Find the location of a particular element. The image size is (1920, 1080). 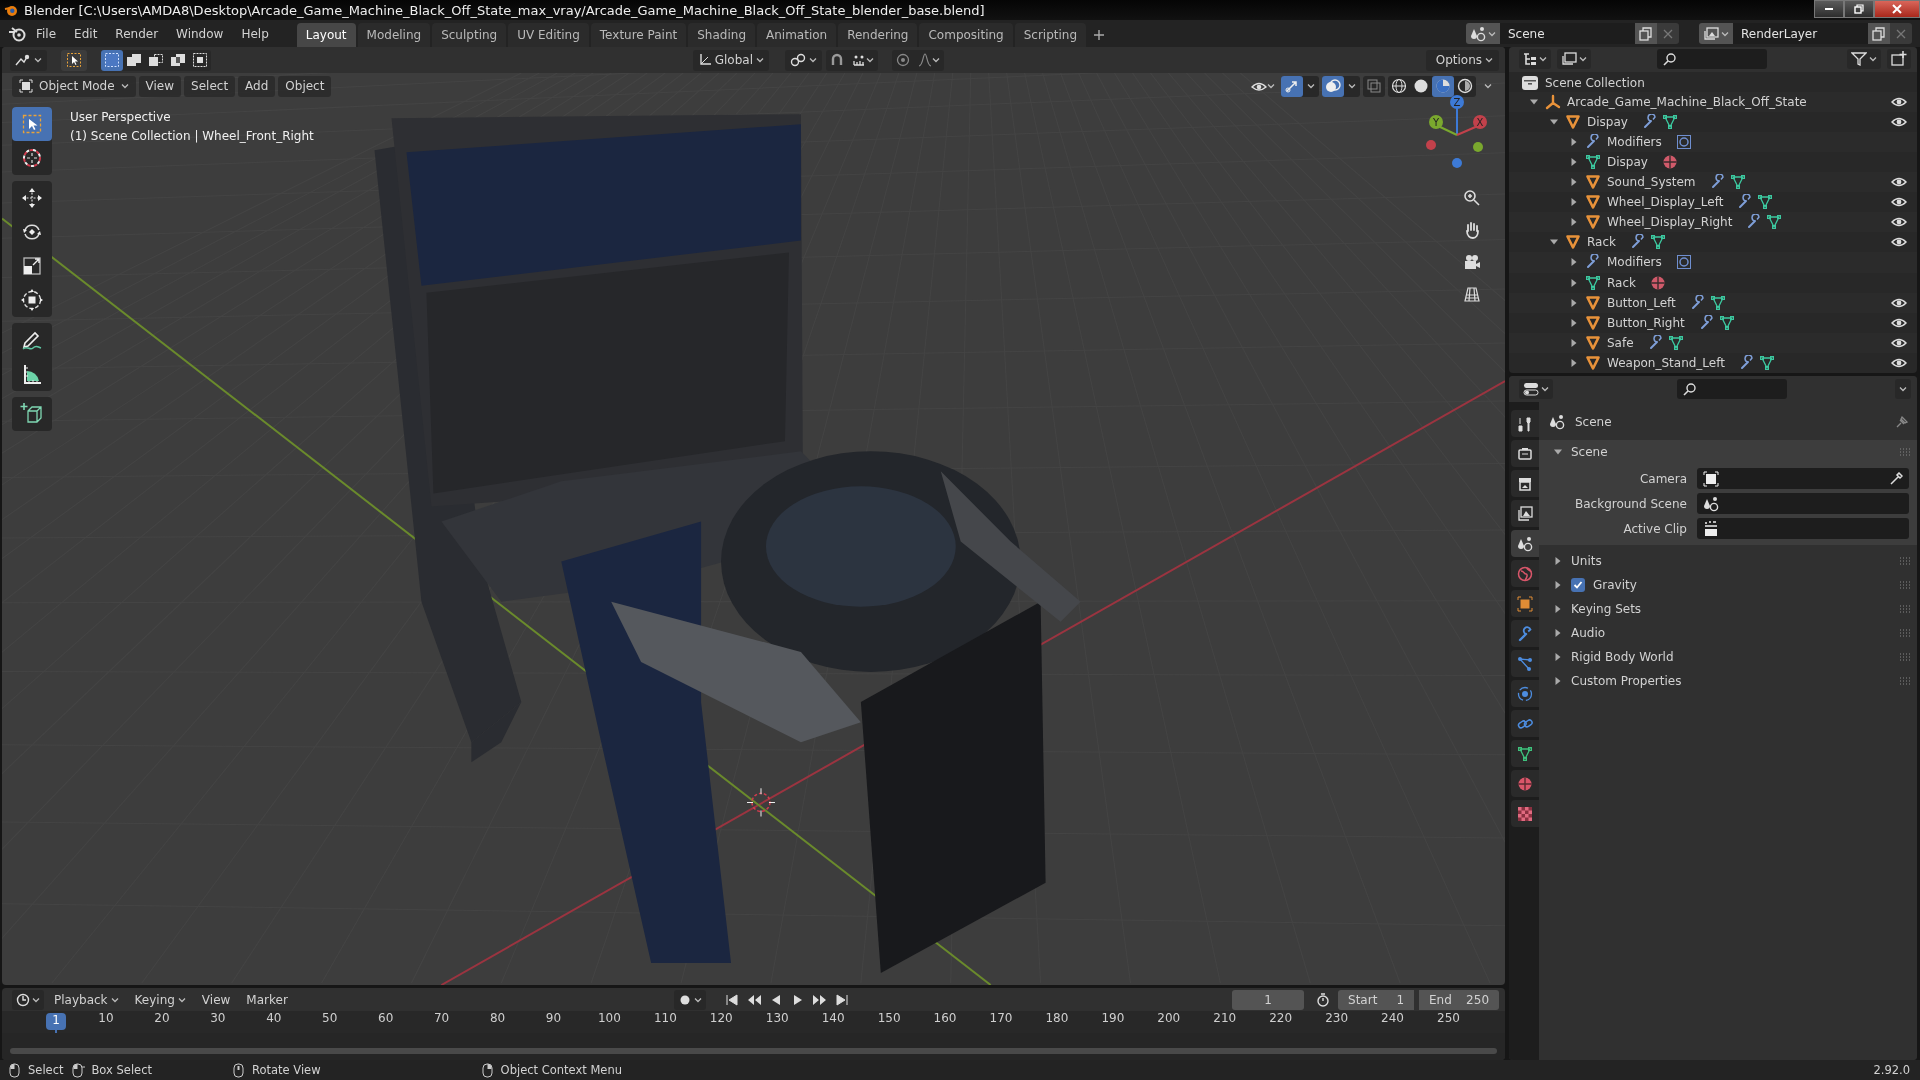

context-title: Scene is located at coordinates (1593, 422).